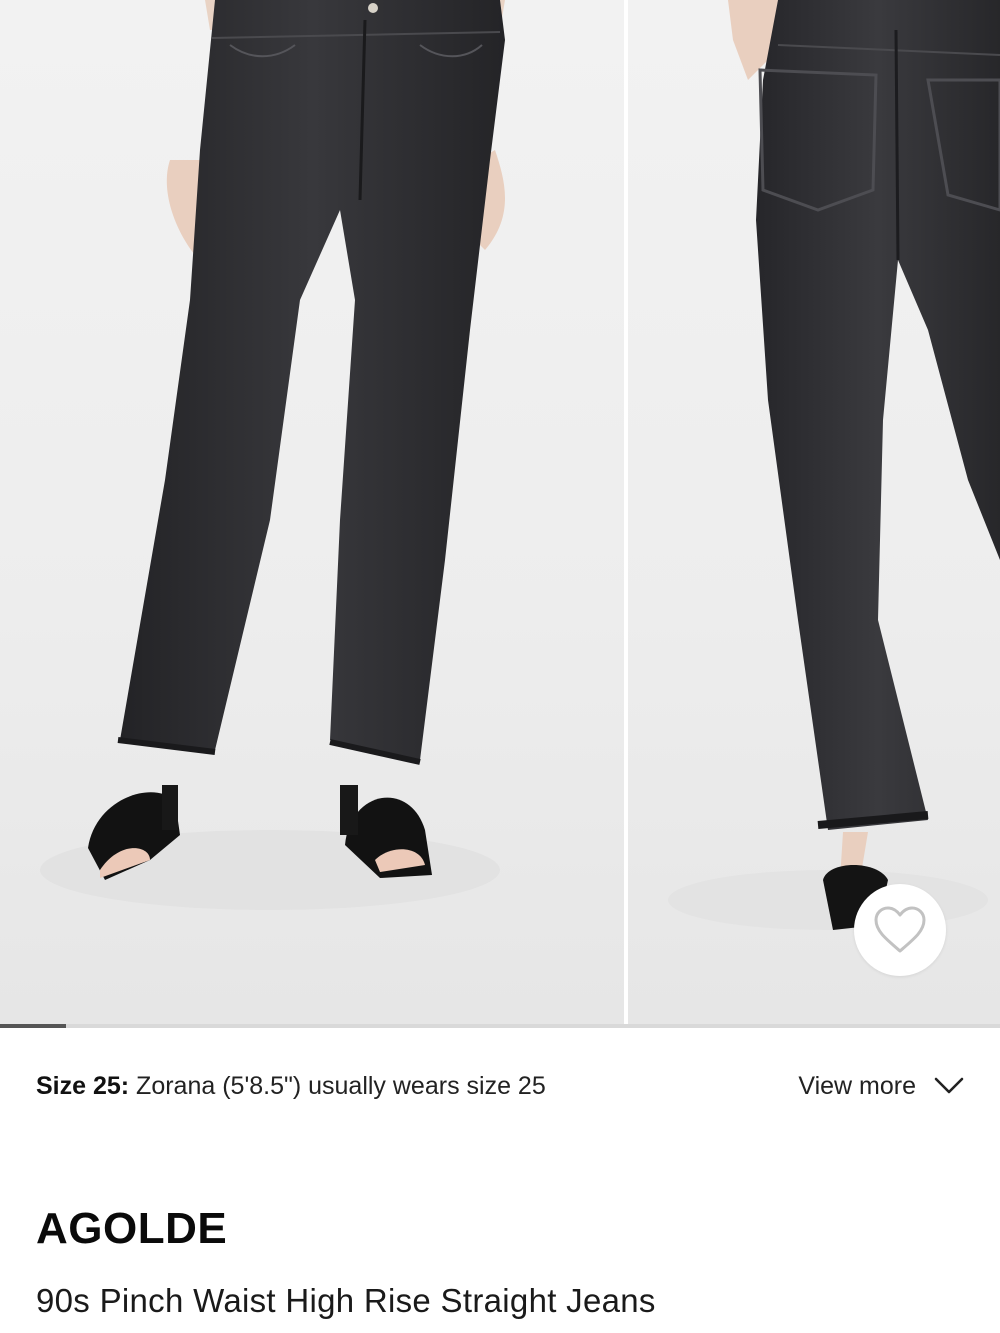 The width and height of the screenshot is (1000, 1333). I want to click on gallery-progress-track, so click(500, 1026).